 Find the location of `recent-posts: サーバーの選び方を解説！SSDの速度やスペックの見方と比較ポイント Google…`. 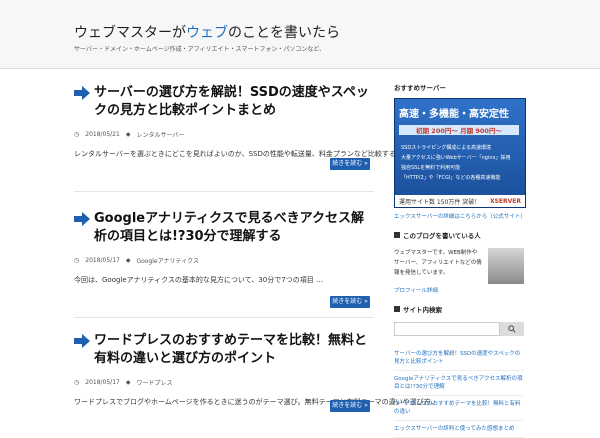

recent-posts: サーバーの選び方を解説！SSDの速度やスペックの見方と比較ポイント Google… is located at coordinates (459, 392).